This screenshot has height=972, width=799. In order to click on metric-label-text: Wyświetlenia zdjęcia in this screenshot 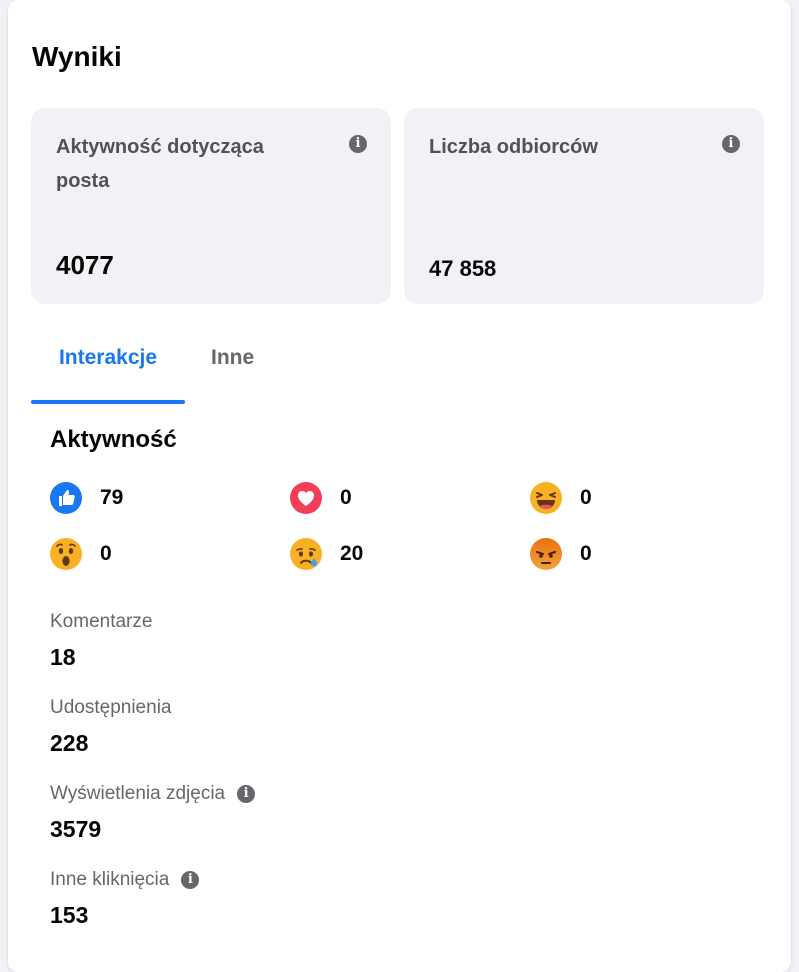, I will do `click(138, 793)`.